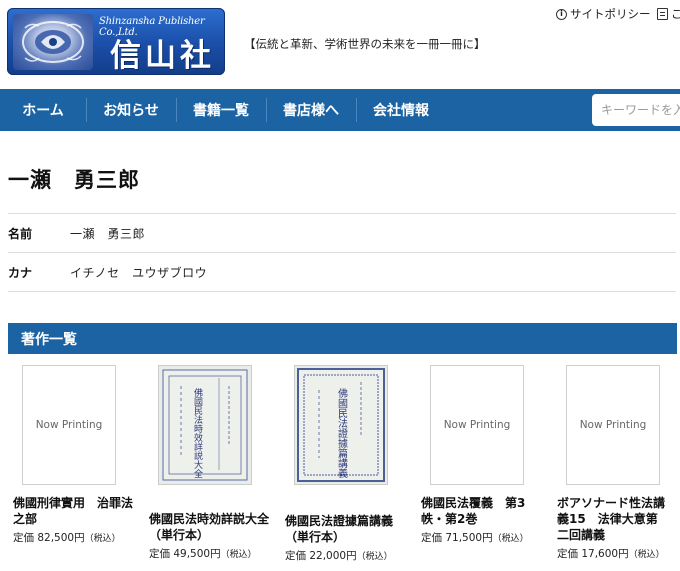 This screenshot has height=571, width=680. I want to click on second-util-label: こ, so click(675, 14).